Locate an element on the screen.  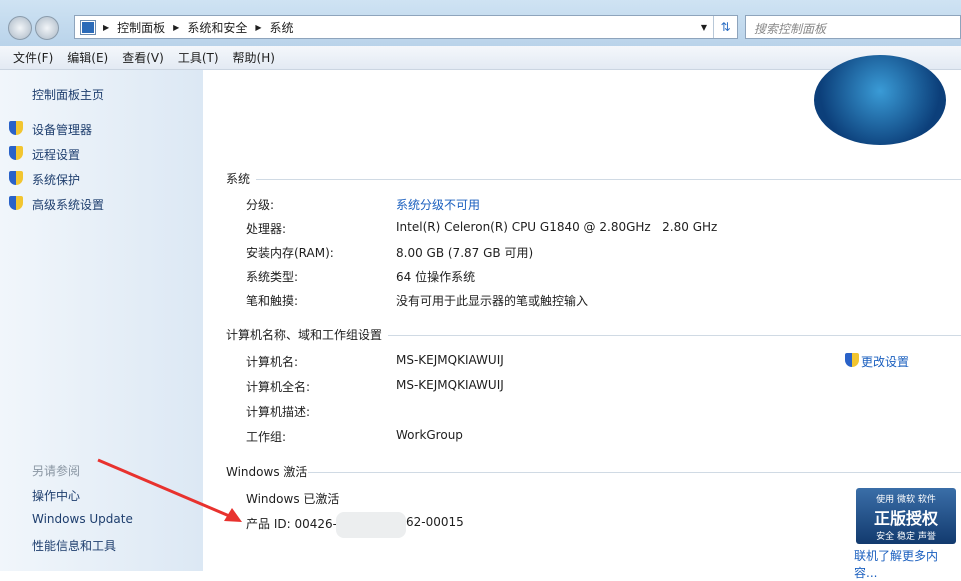
pen-value: 没有可用于此显示器的笔或触控输入 is located at coordinates (492, 301).